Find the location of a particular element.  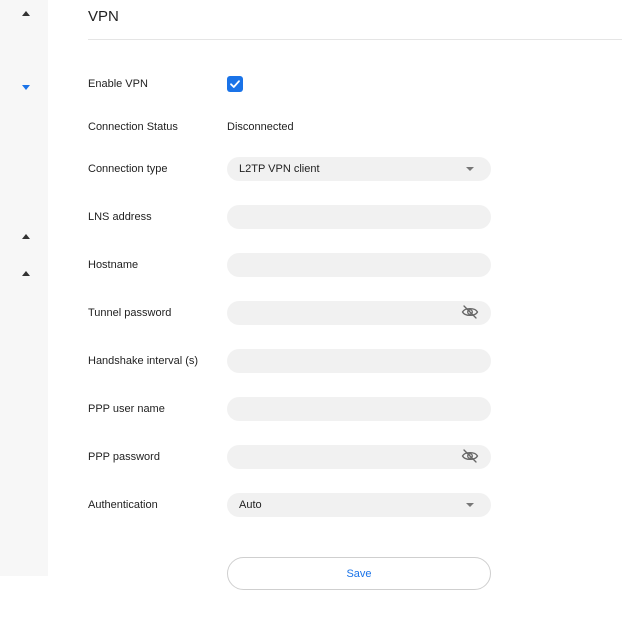

save-button: Save is located at coordinates (359, 573).